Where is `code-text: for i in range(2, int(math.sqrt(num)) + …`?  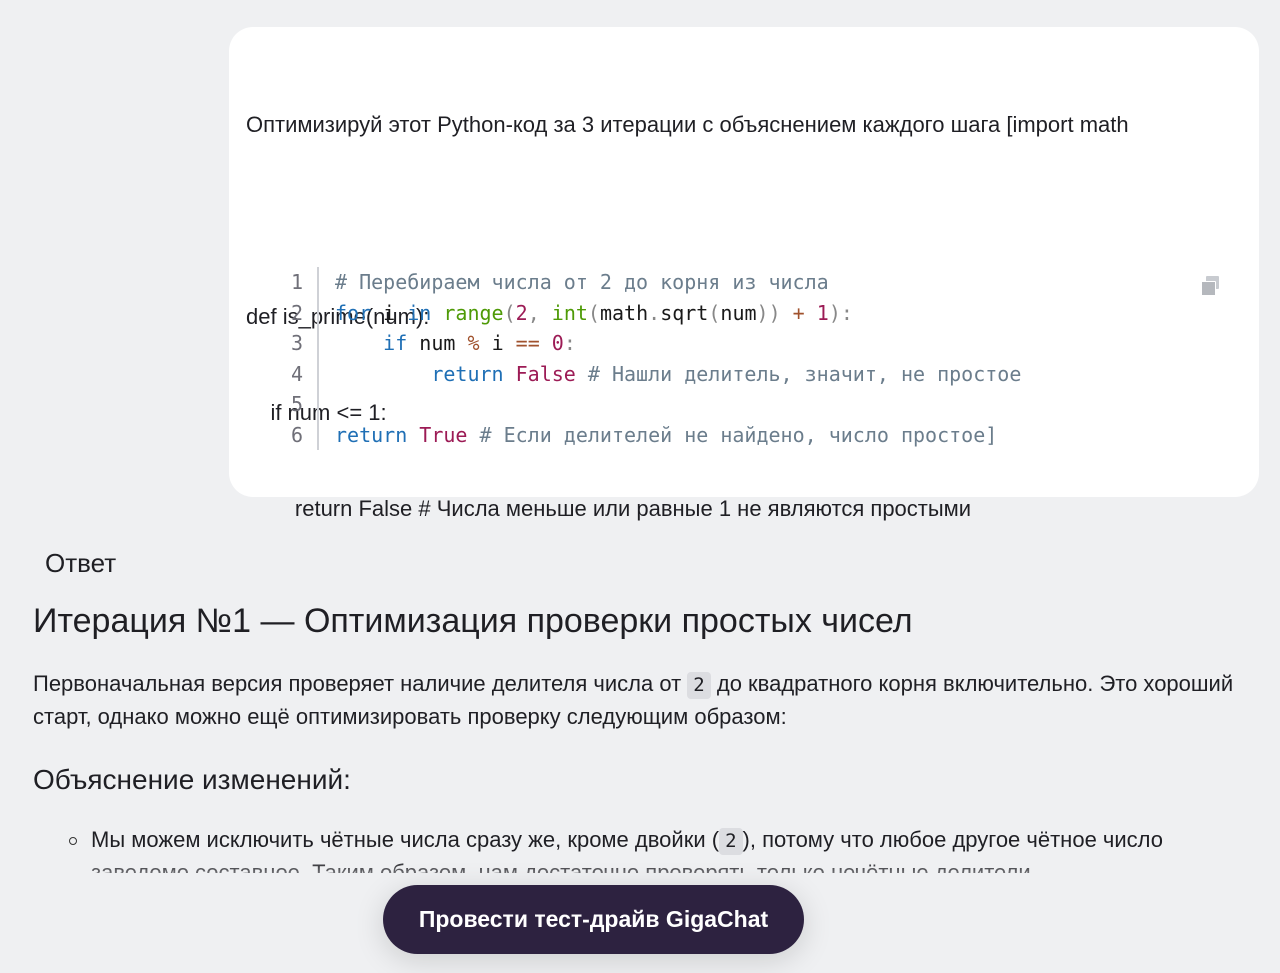
code-text: for i in range(2, int(math.sqrt(num)) + … is located at coordinates (594, 312).